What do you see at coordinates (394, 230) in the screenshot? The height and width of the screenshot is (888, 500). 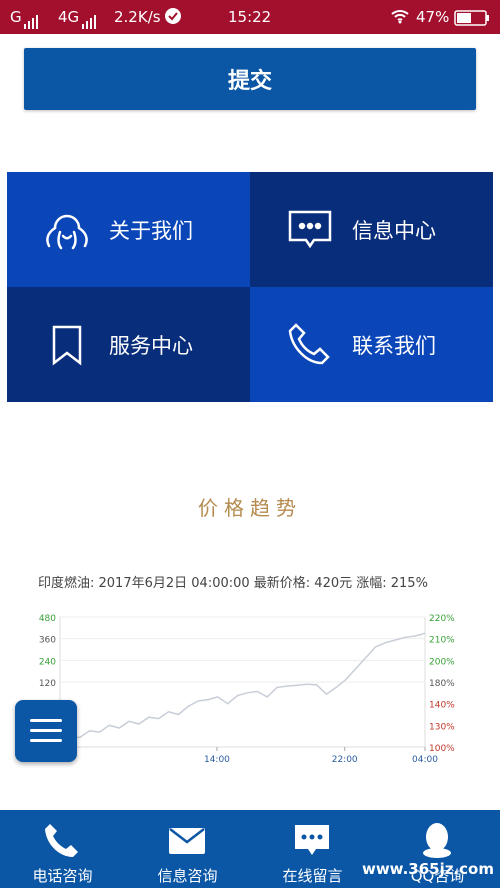 I see `tile-label: 信息中心` at bounding box center [394, 230].